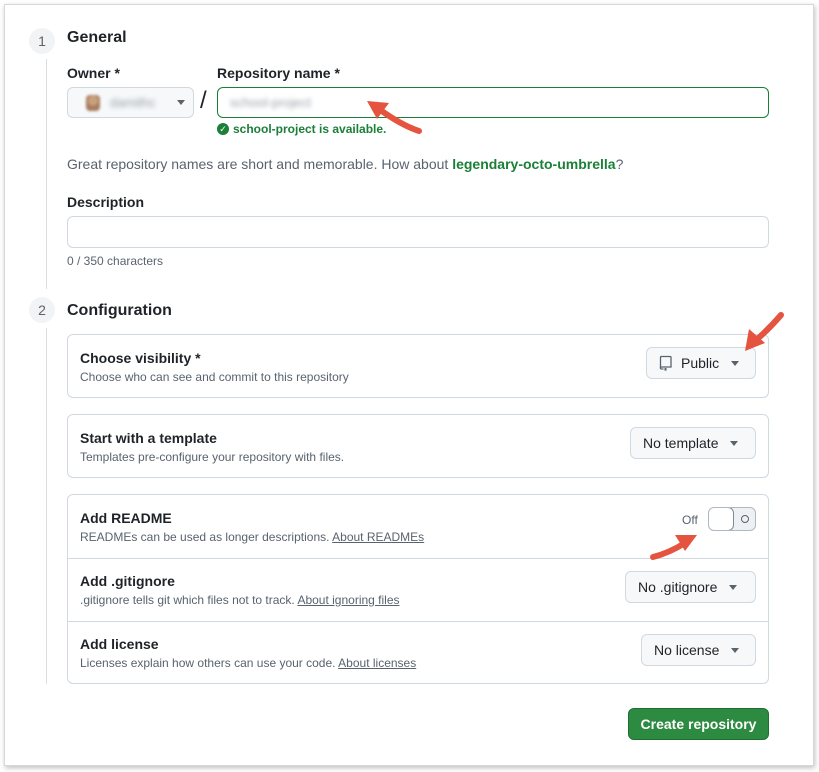 This screenshot has height=772, width=819. I want to click on about-licenses-link: About licenses, so click(377, 663).